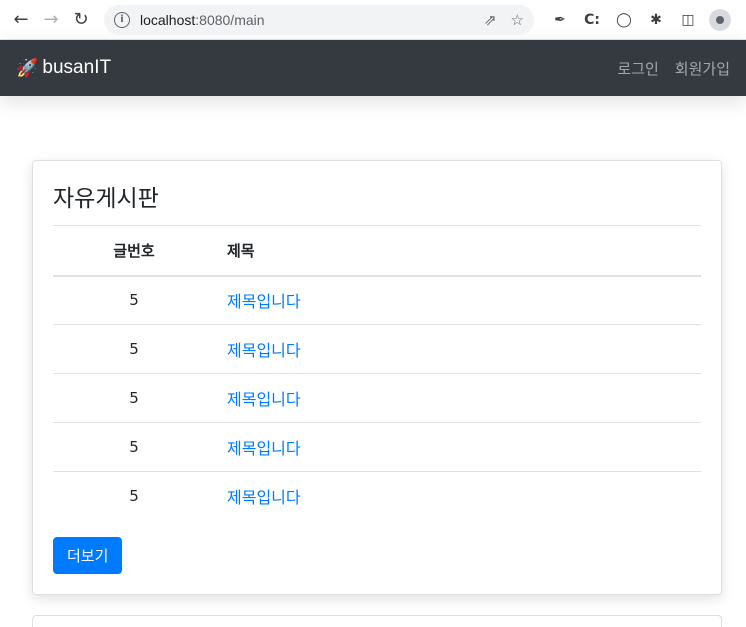 This screenshot has width=746, height=627. Describe the element at coordinates (230, 19) in the screenshot. I see `url-path: :8080/main` at that location.